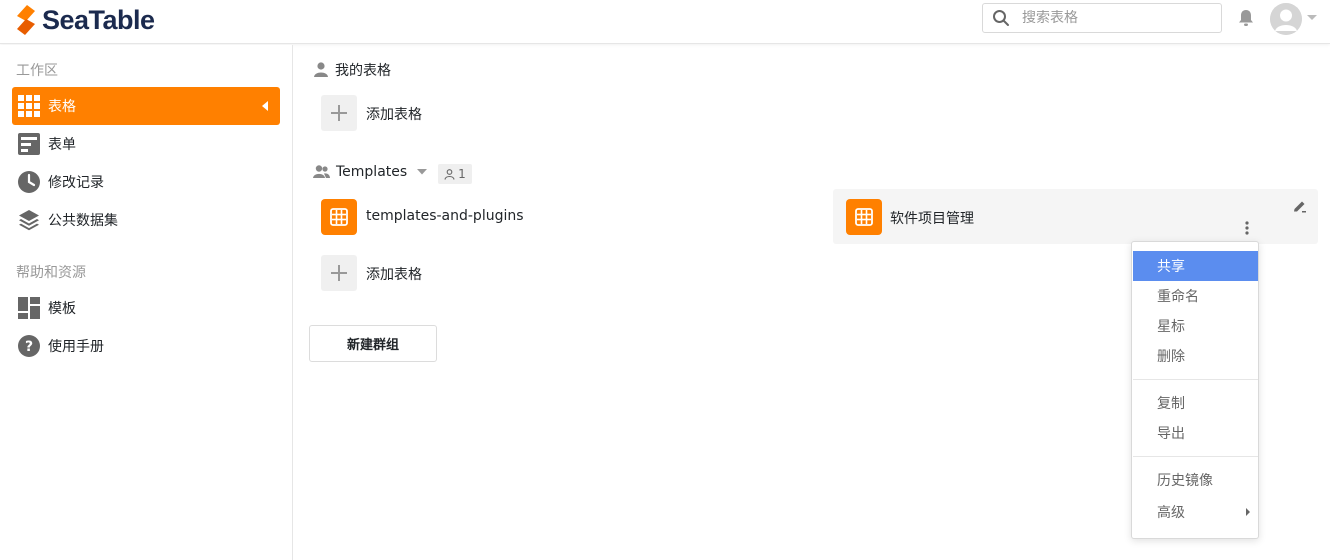  I want to click on search-input, so click(1117, 18).